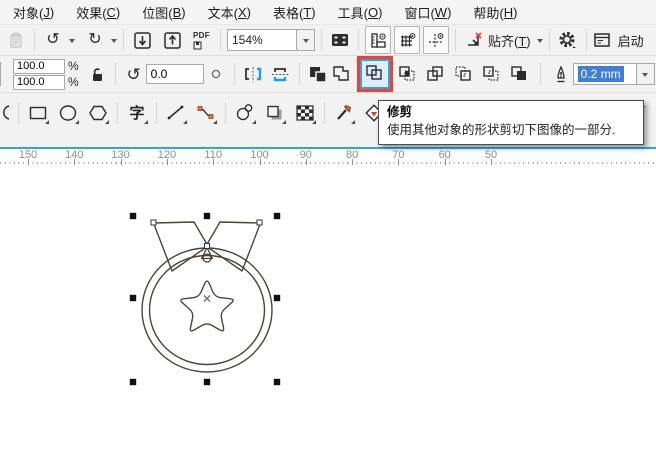 This screenshot has width=656, height=461. Describe the element at coordinates (114, 42) in the screenshot. I see `redo-dropdown-caret` at that location.